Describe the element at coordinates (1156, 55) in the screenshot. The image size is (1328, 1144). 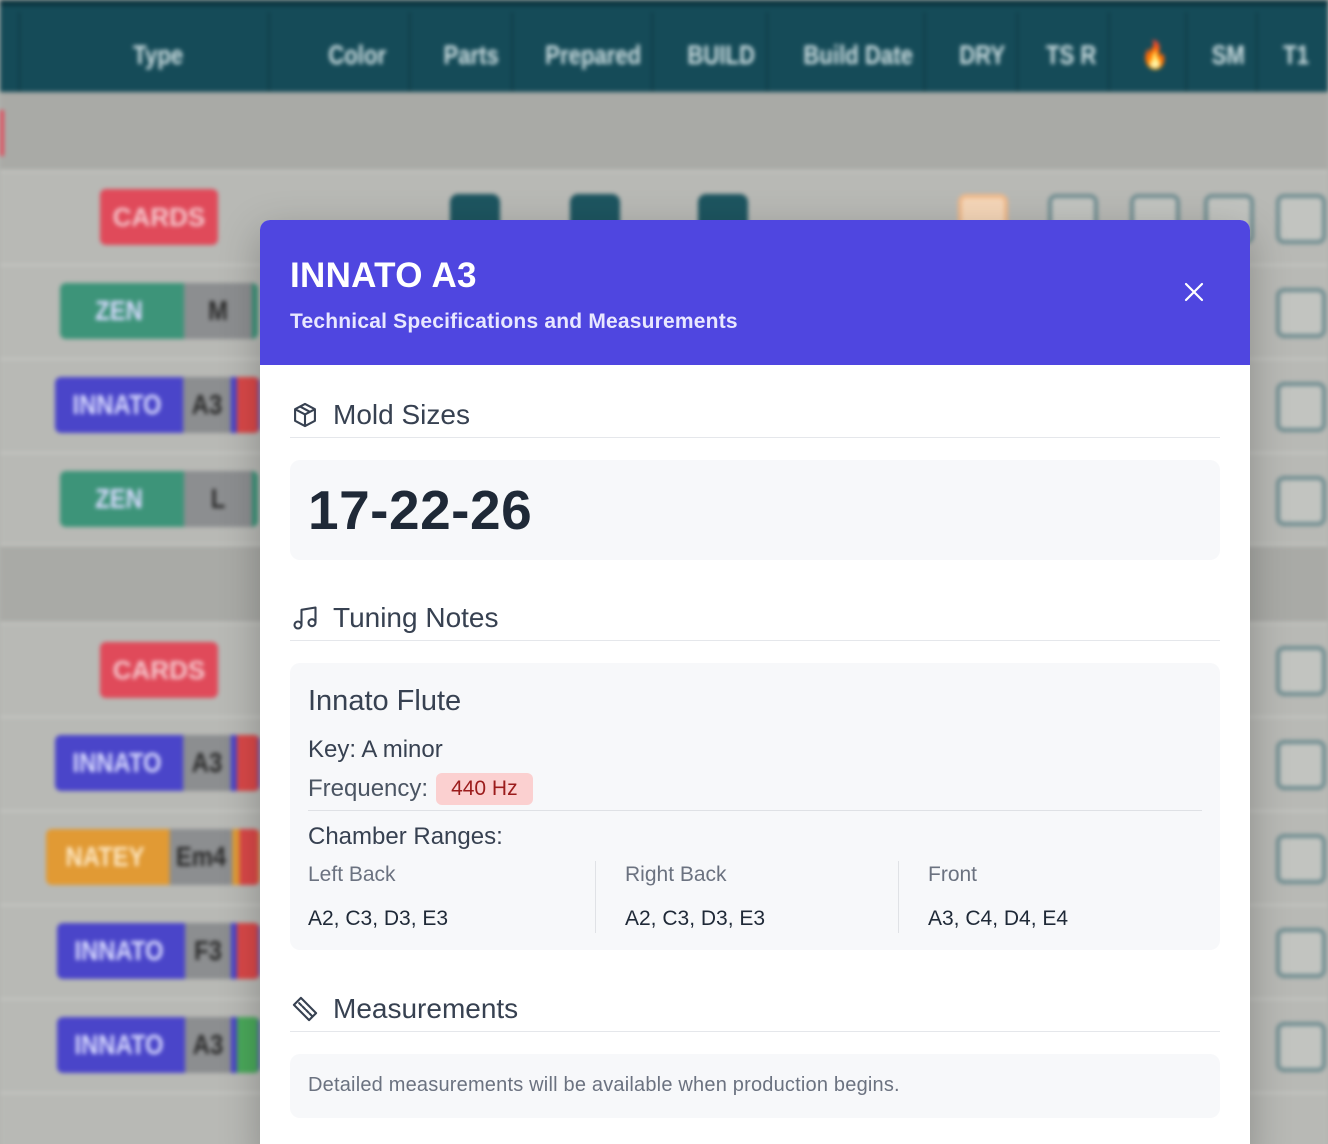
I see `column-header-fire: 🔥` at that location.